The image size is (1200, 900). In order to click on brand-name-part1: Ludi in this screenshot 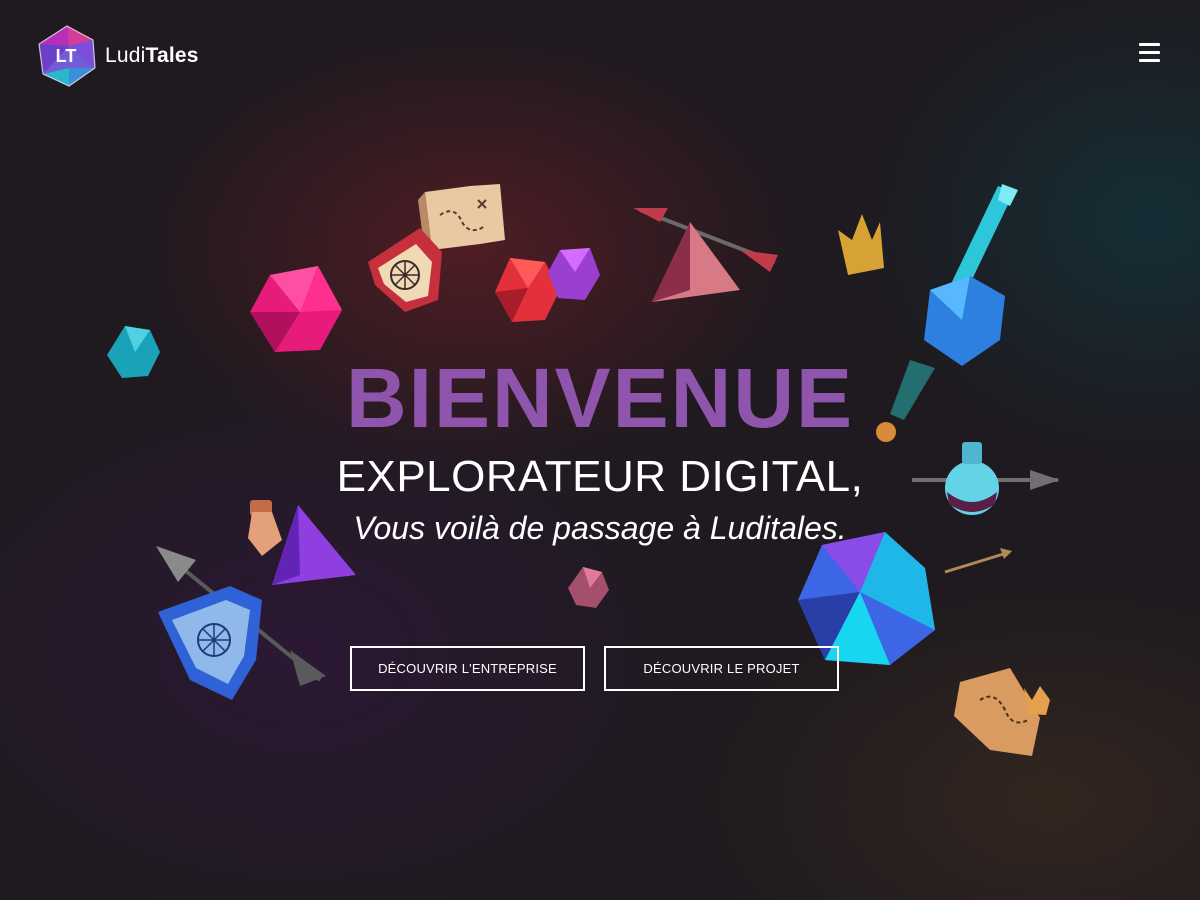, I will do `click(125, 55)`.